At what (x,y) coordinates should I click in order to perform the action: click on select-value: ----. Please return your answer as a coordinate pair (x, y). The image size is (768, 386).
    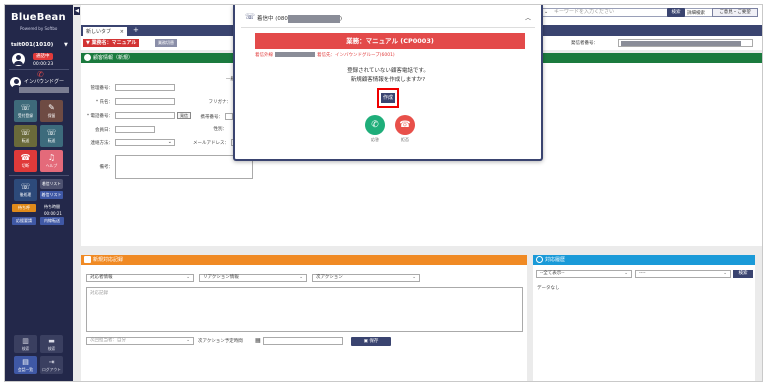
    Looking at the image, I should click on (642, 273).